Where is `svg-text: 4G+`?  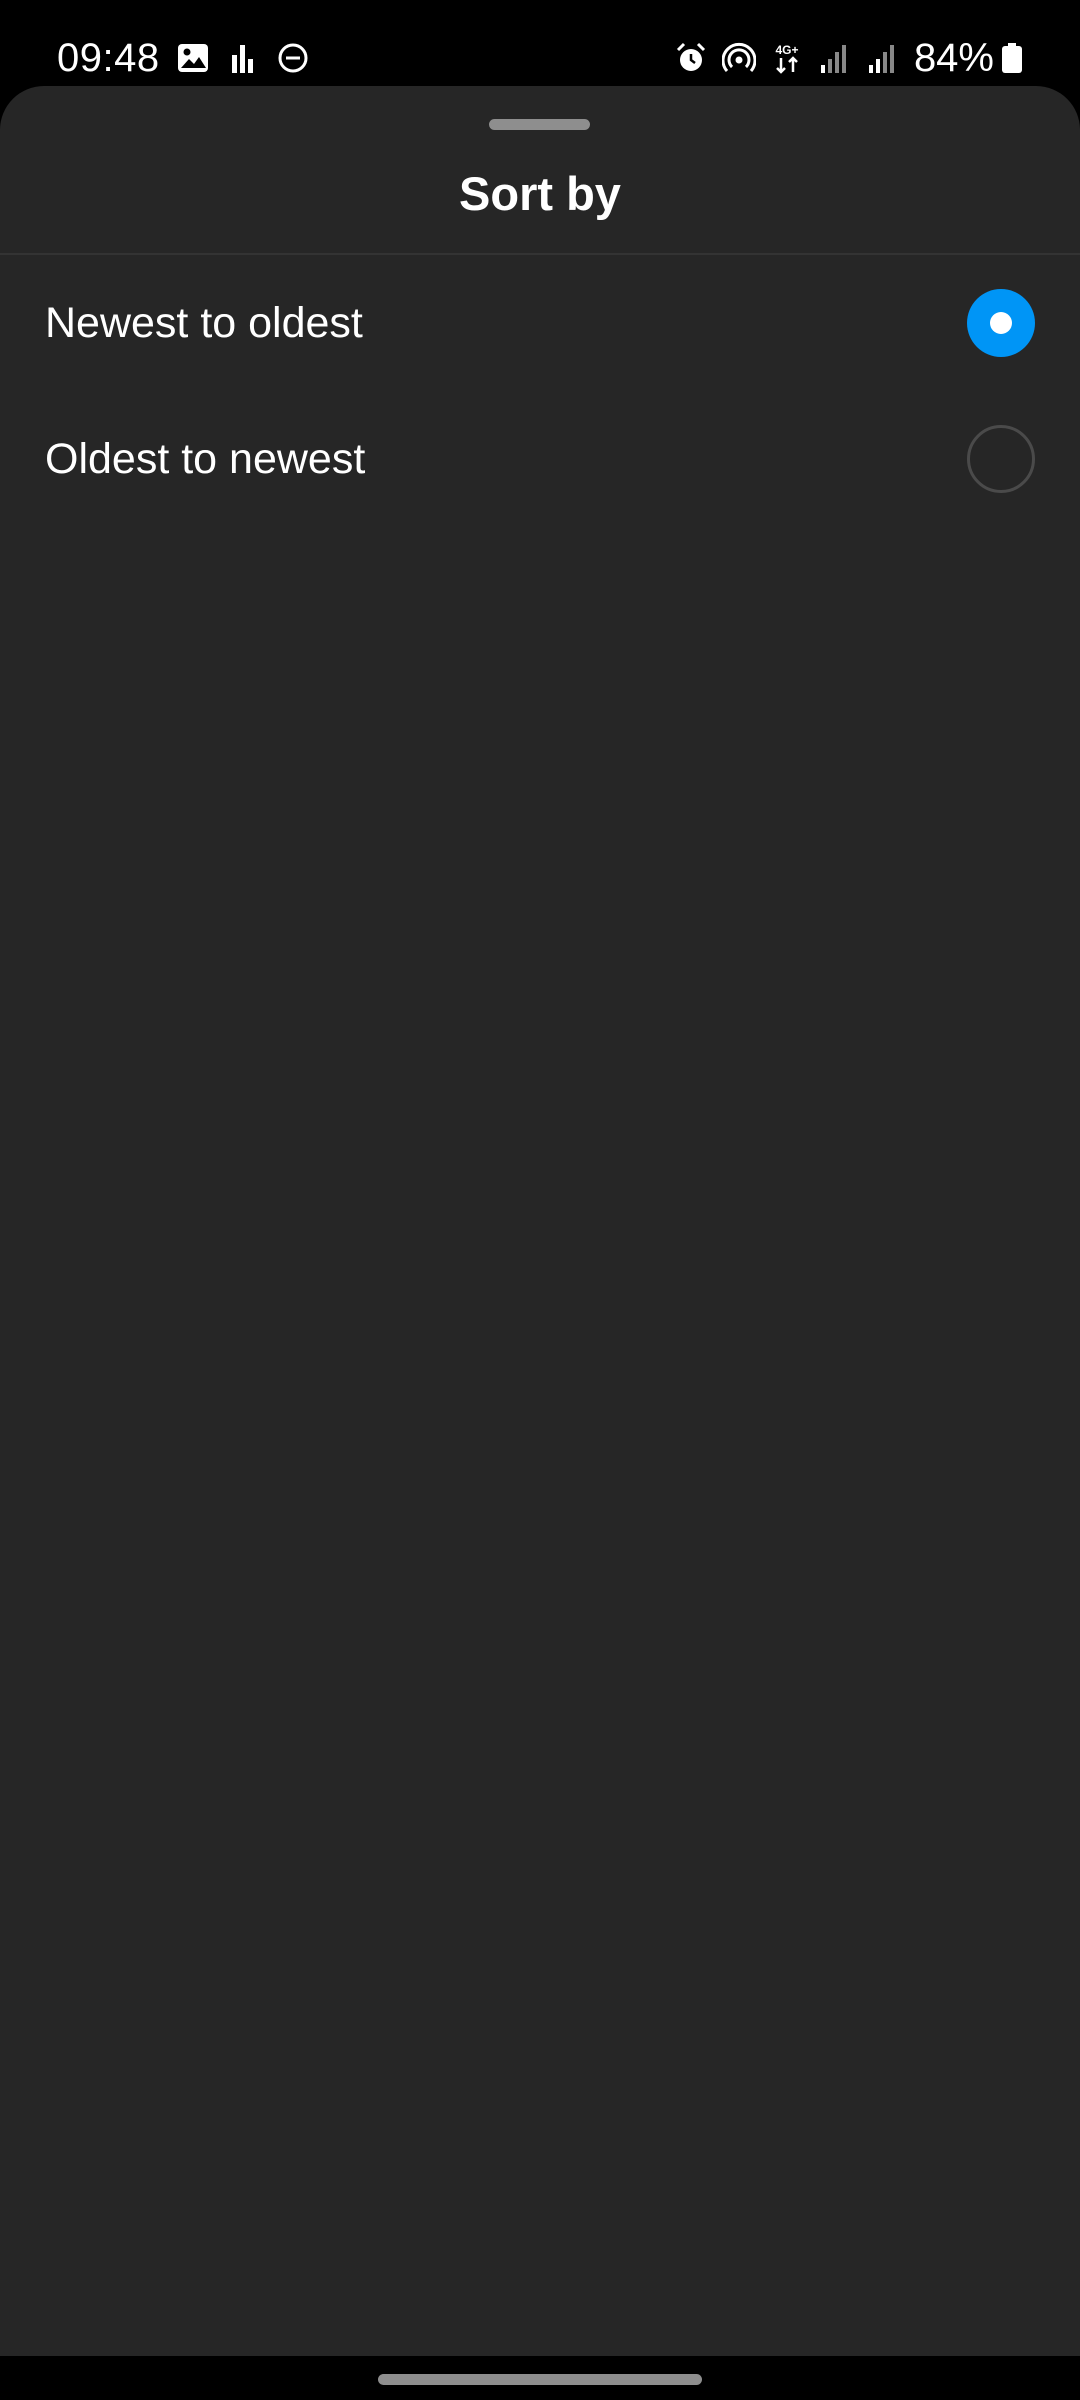 svg-text: 4G+ is located at coordinates (786, 50).